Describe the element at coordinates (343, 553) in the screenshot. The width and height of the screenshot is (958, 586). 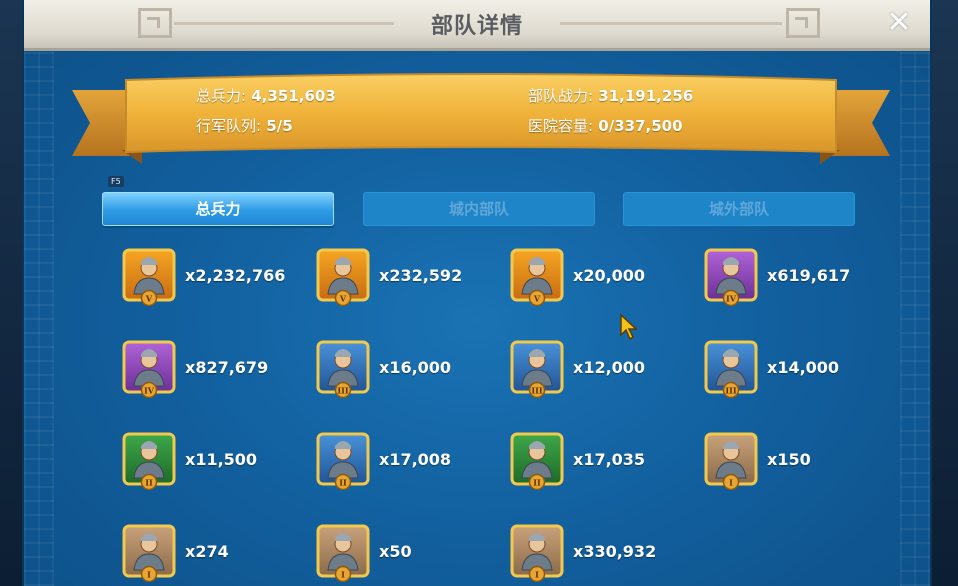
I see `archer-tier1-icon: I` at that location.